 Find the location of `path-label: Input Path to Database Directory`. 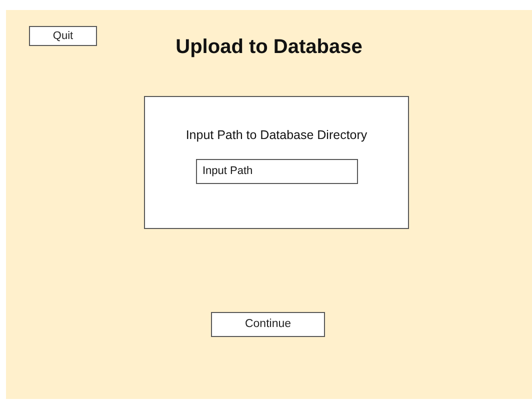

path-label: Input Path to Database Directory is located at coordinates (277, 135).